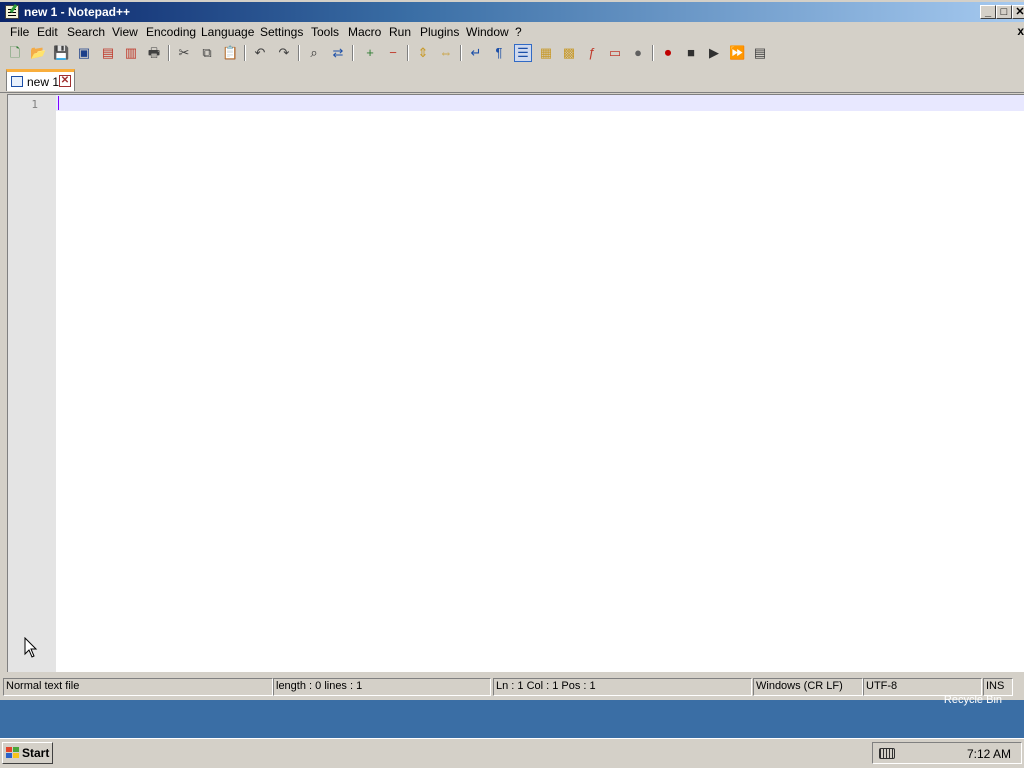 Image resolution: width=1024 pixels, height=768 pixels. I want to click on tab-label: new 1, so click(43, 82).